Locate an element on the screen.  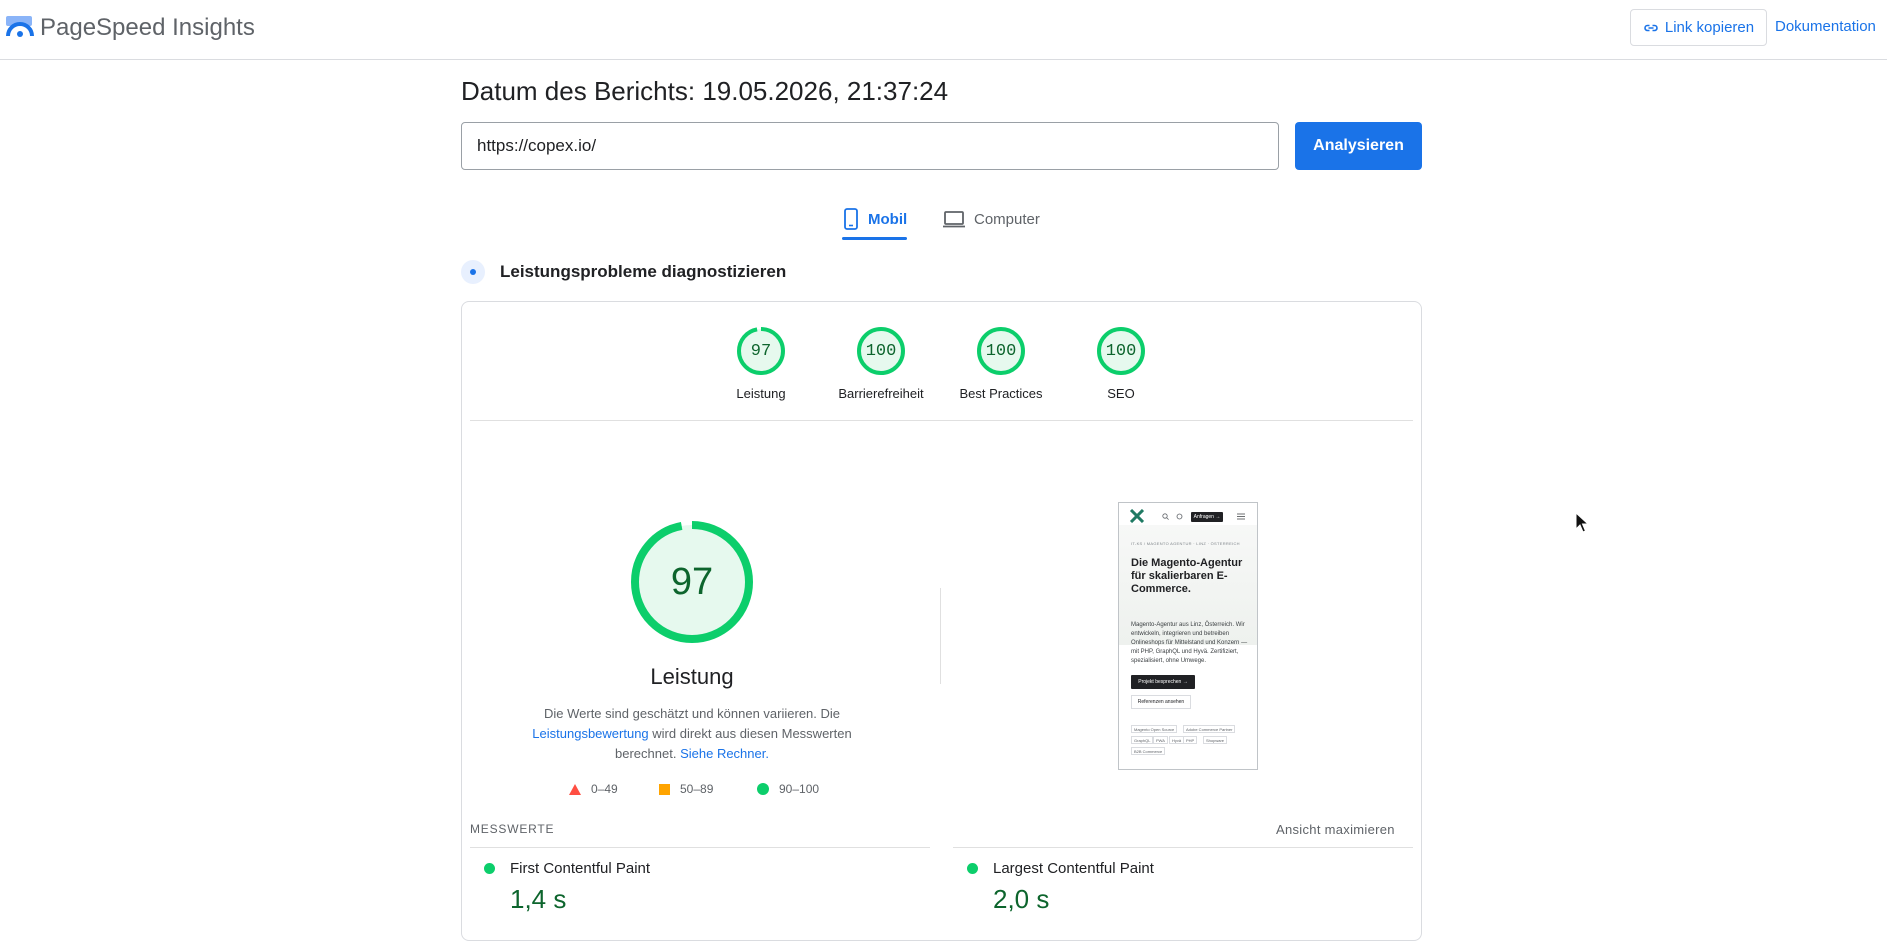
screenshot-tag: Magento Open Source is located at coordinates (1154, 729).